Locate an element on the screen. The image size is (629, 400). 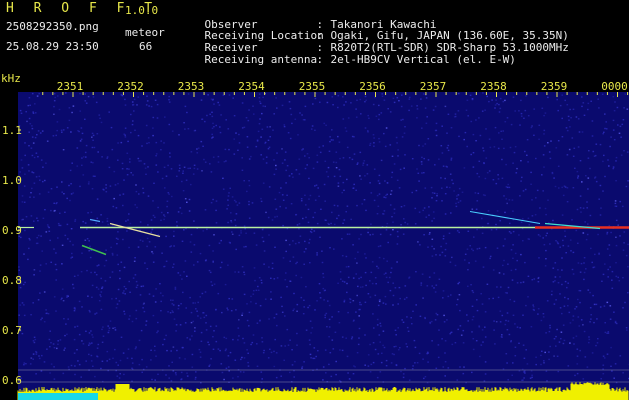
power-baseline is located at coordinates (58, 396).